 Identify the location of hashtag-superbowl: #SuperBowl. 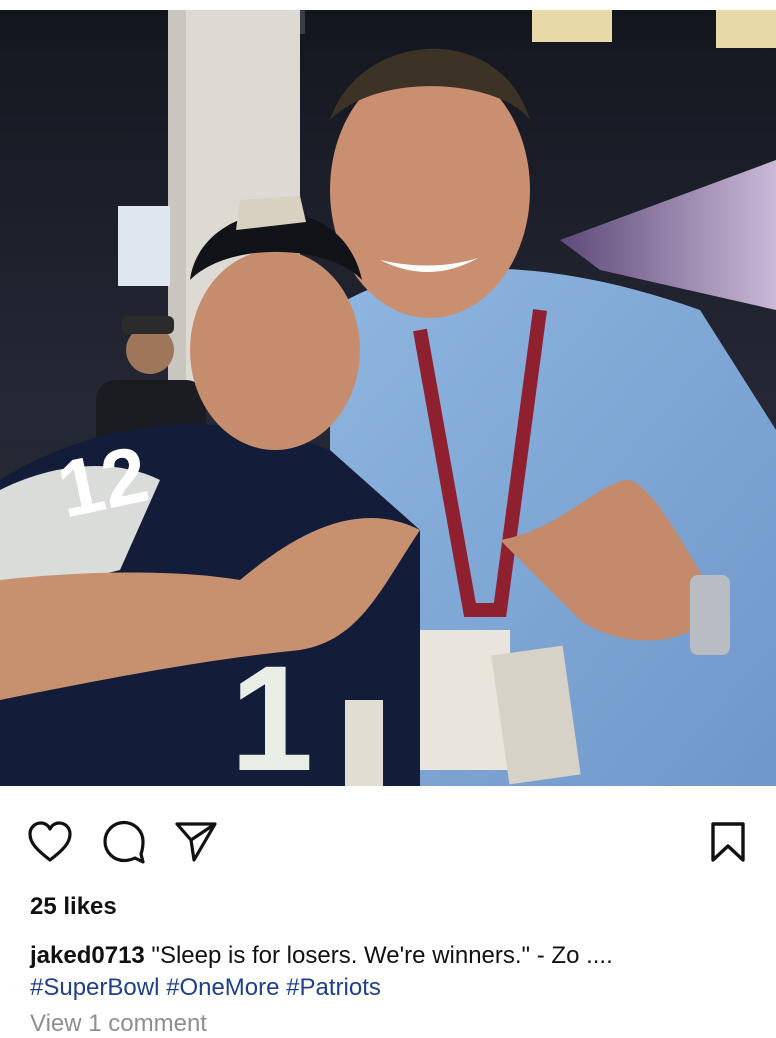
(94, 987).